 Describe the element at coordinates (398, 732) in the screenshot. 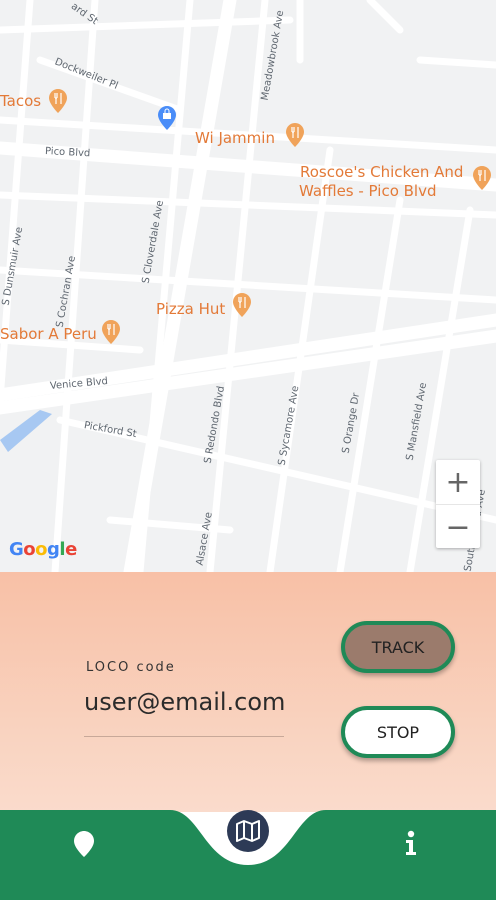

I see `stop-button: STOP` at that location.